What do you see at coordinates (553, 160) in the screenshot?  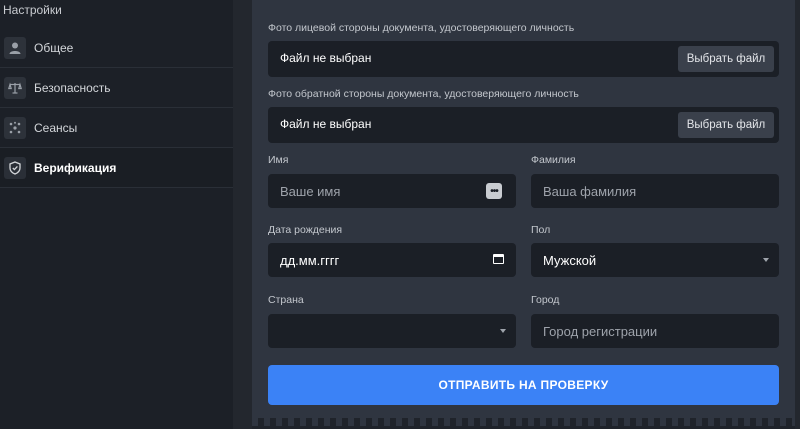 I see `last-name-label: Фамилия` at bounding box center [553, 160].